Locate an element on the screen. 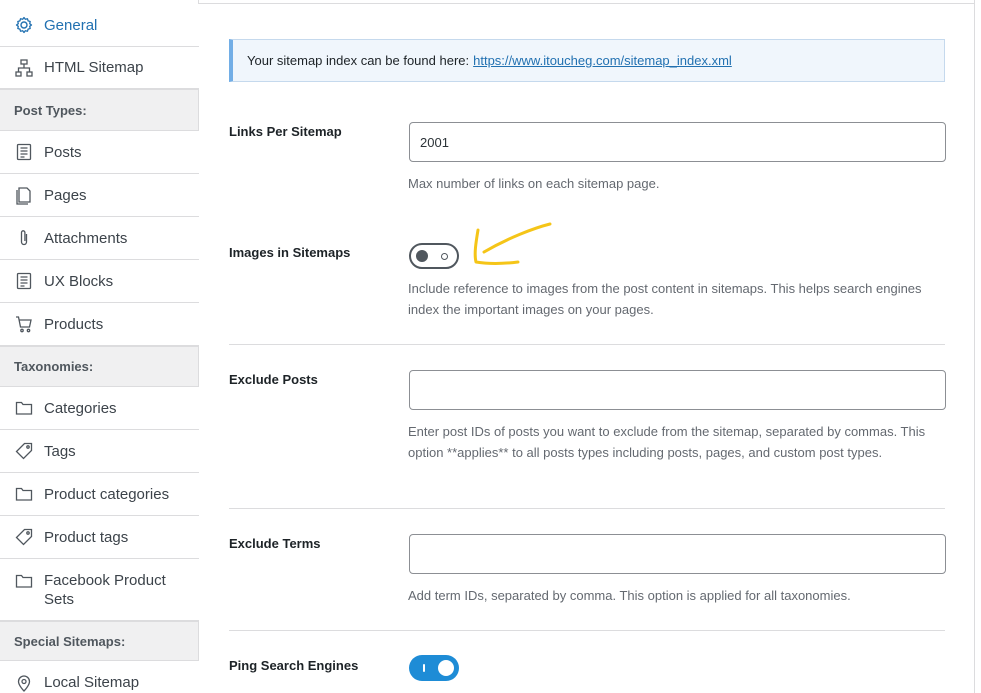 The height and width of the screenshot is (693, 981). sidebar-item-label: Attachments is located at coordinates (86, 238).